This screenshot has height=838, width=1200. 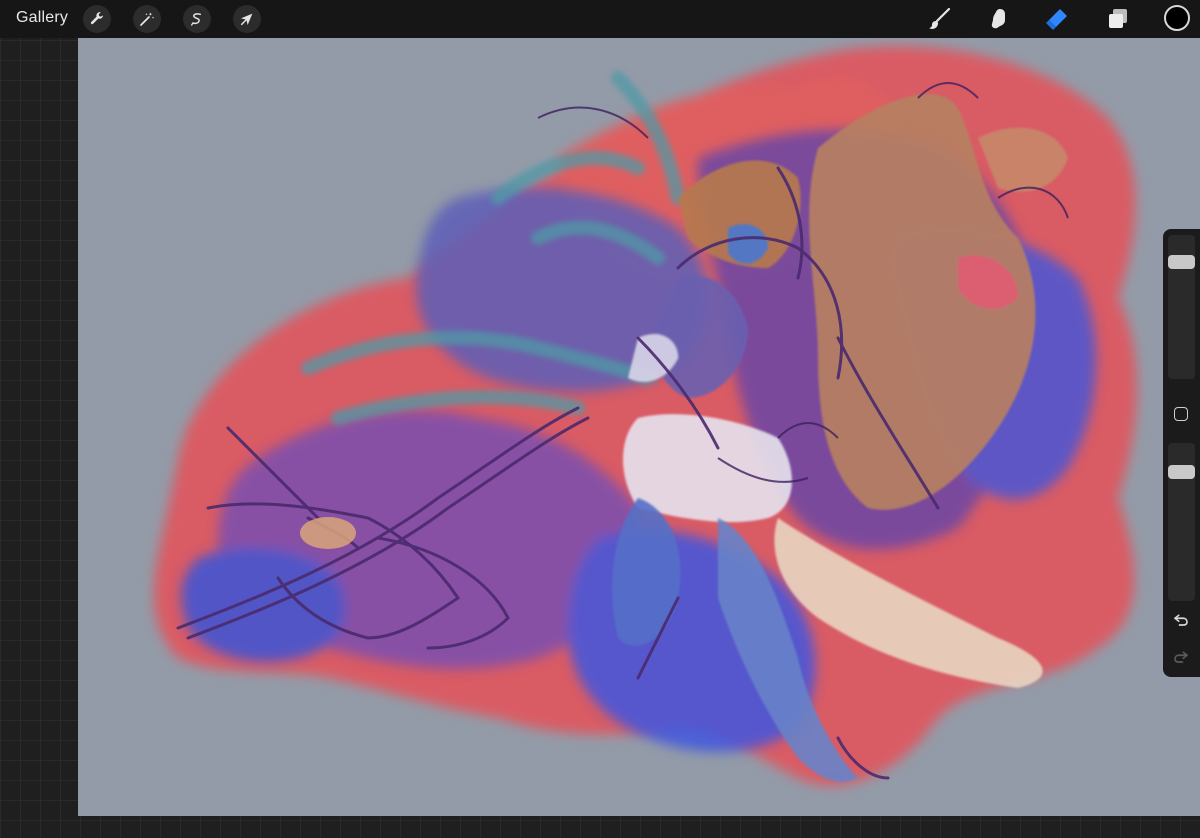 I want to click on smudge-button, so click(x=998, y=19).